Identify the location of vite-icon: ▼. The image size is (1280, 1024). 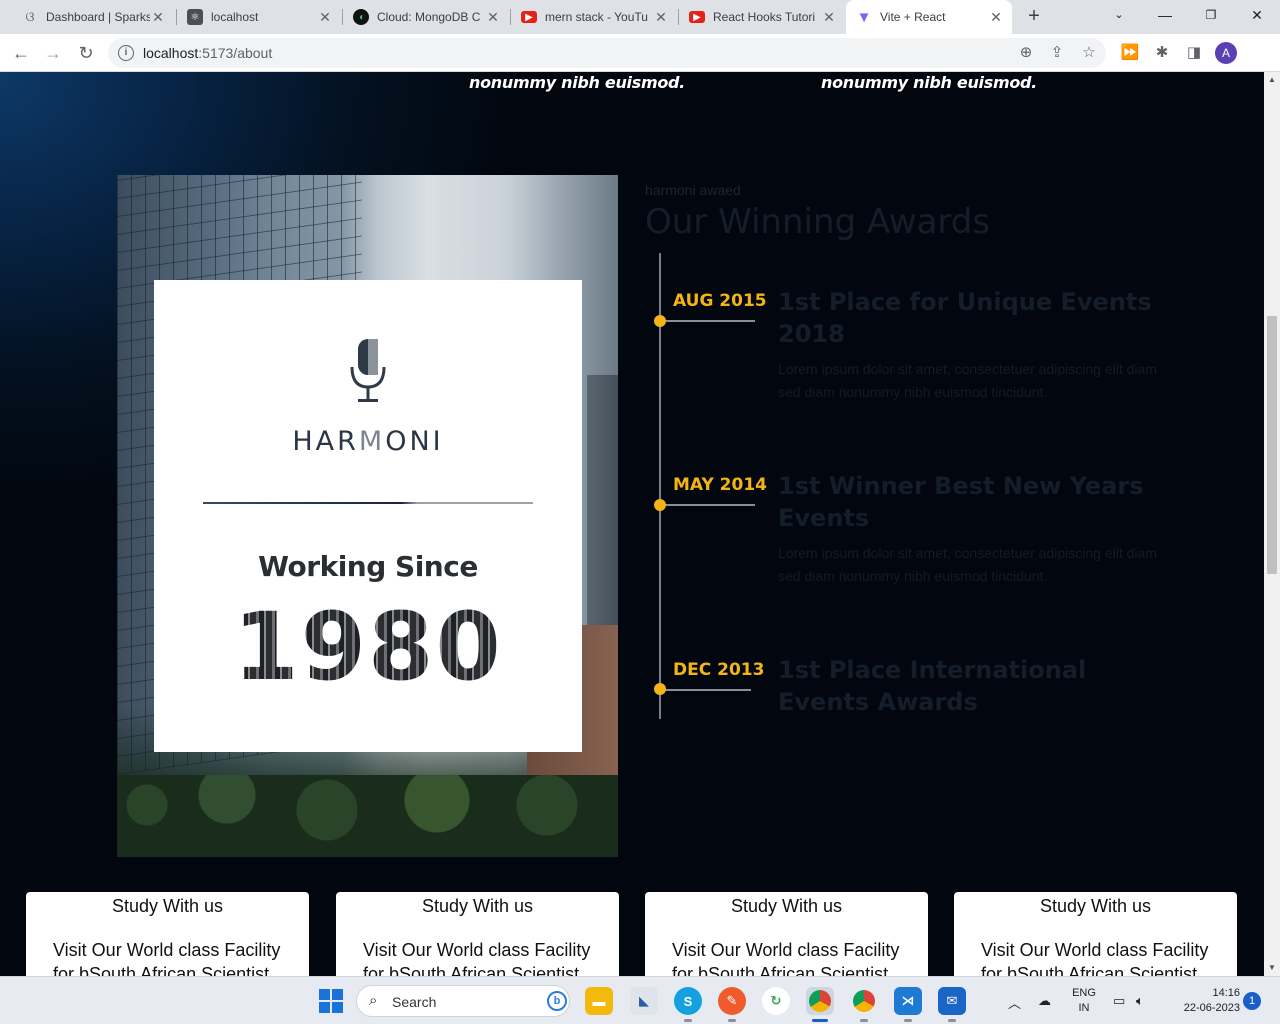
(864, 17).